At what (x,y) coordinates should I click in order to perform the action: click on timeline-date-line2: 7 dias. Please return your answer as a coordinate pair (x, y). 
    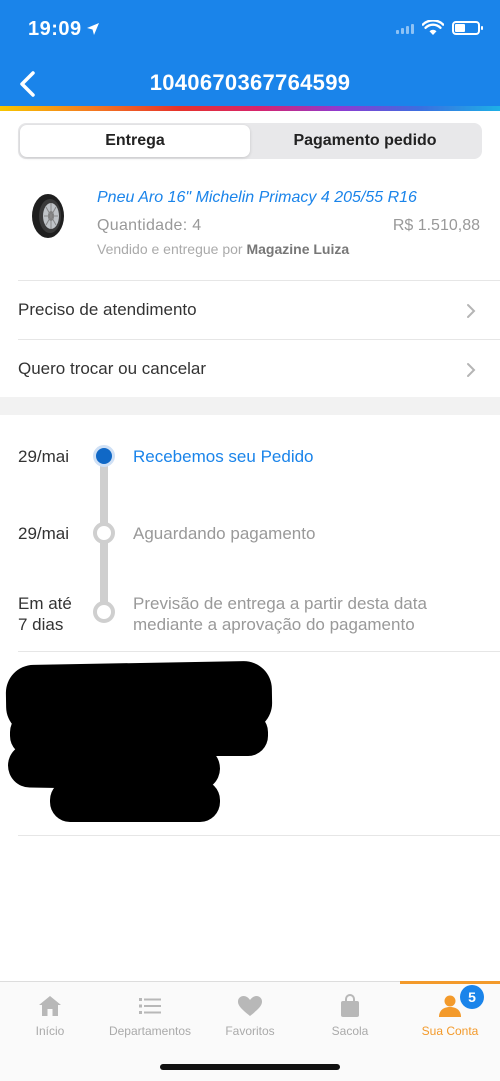
    Looking at the image, I should click on (41, 624).